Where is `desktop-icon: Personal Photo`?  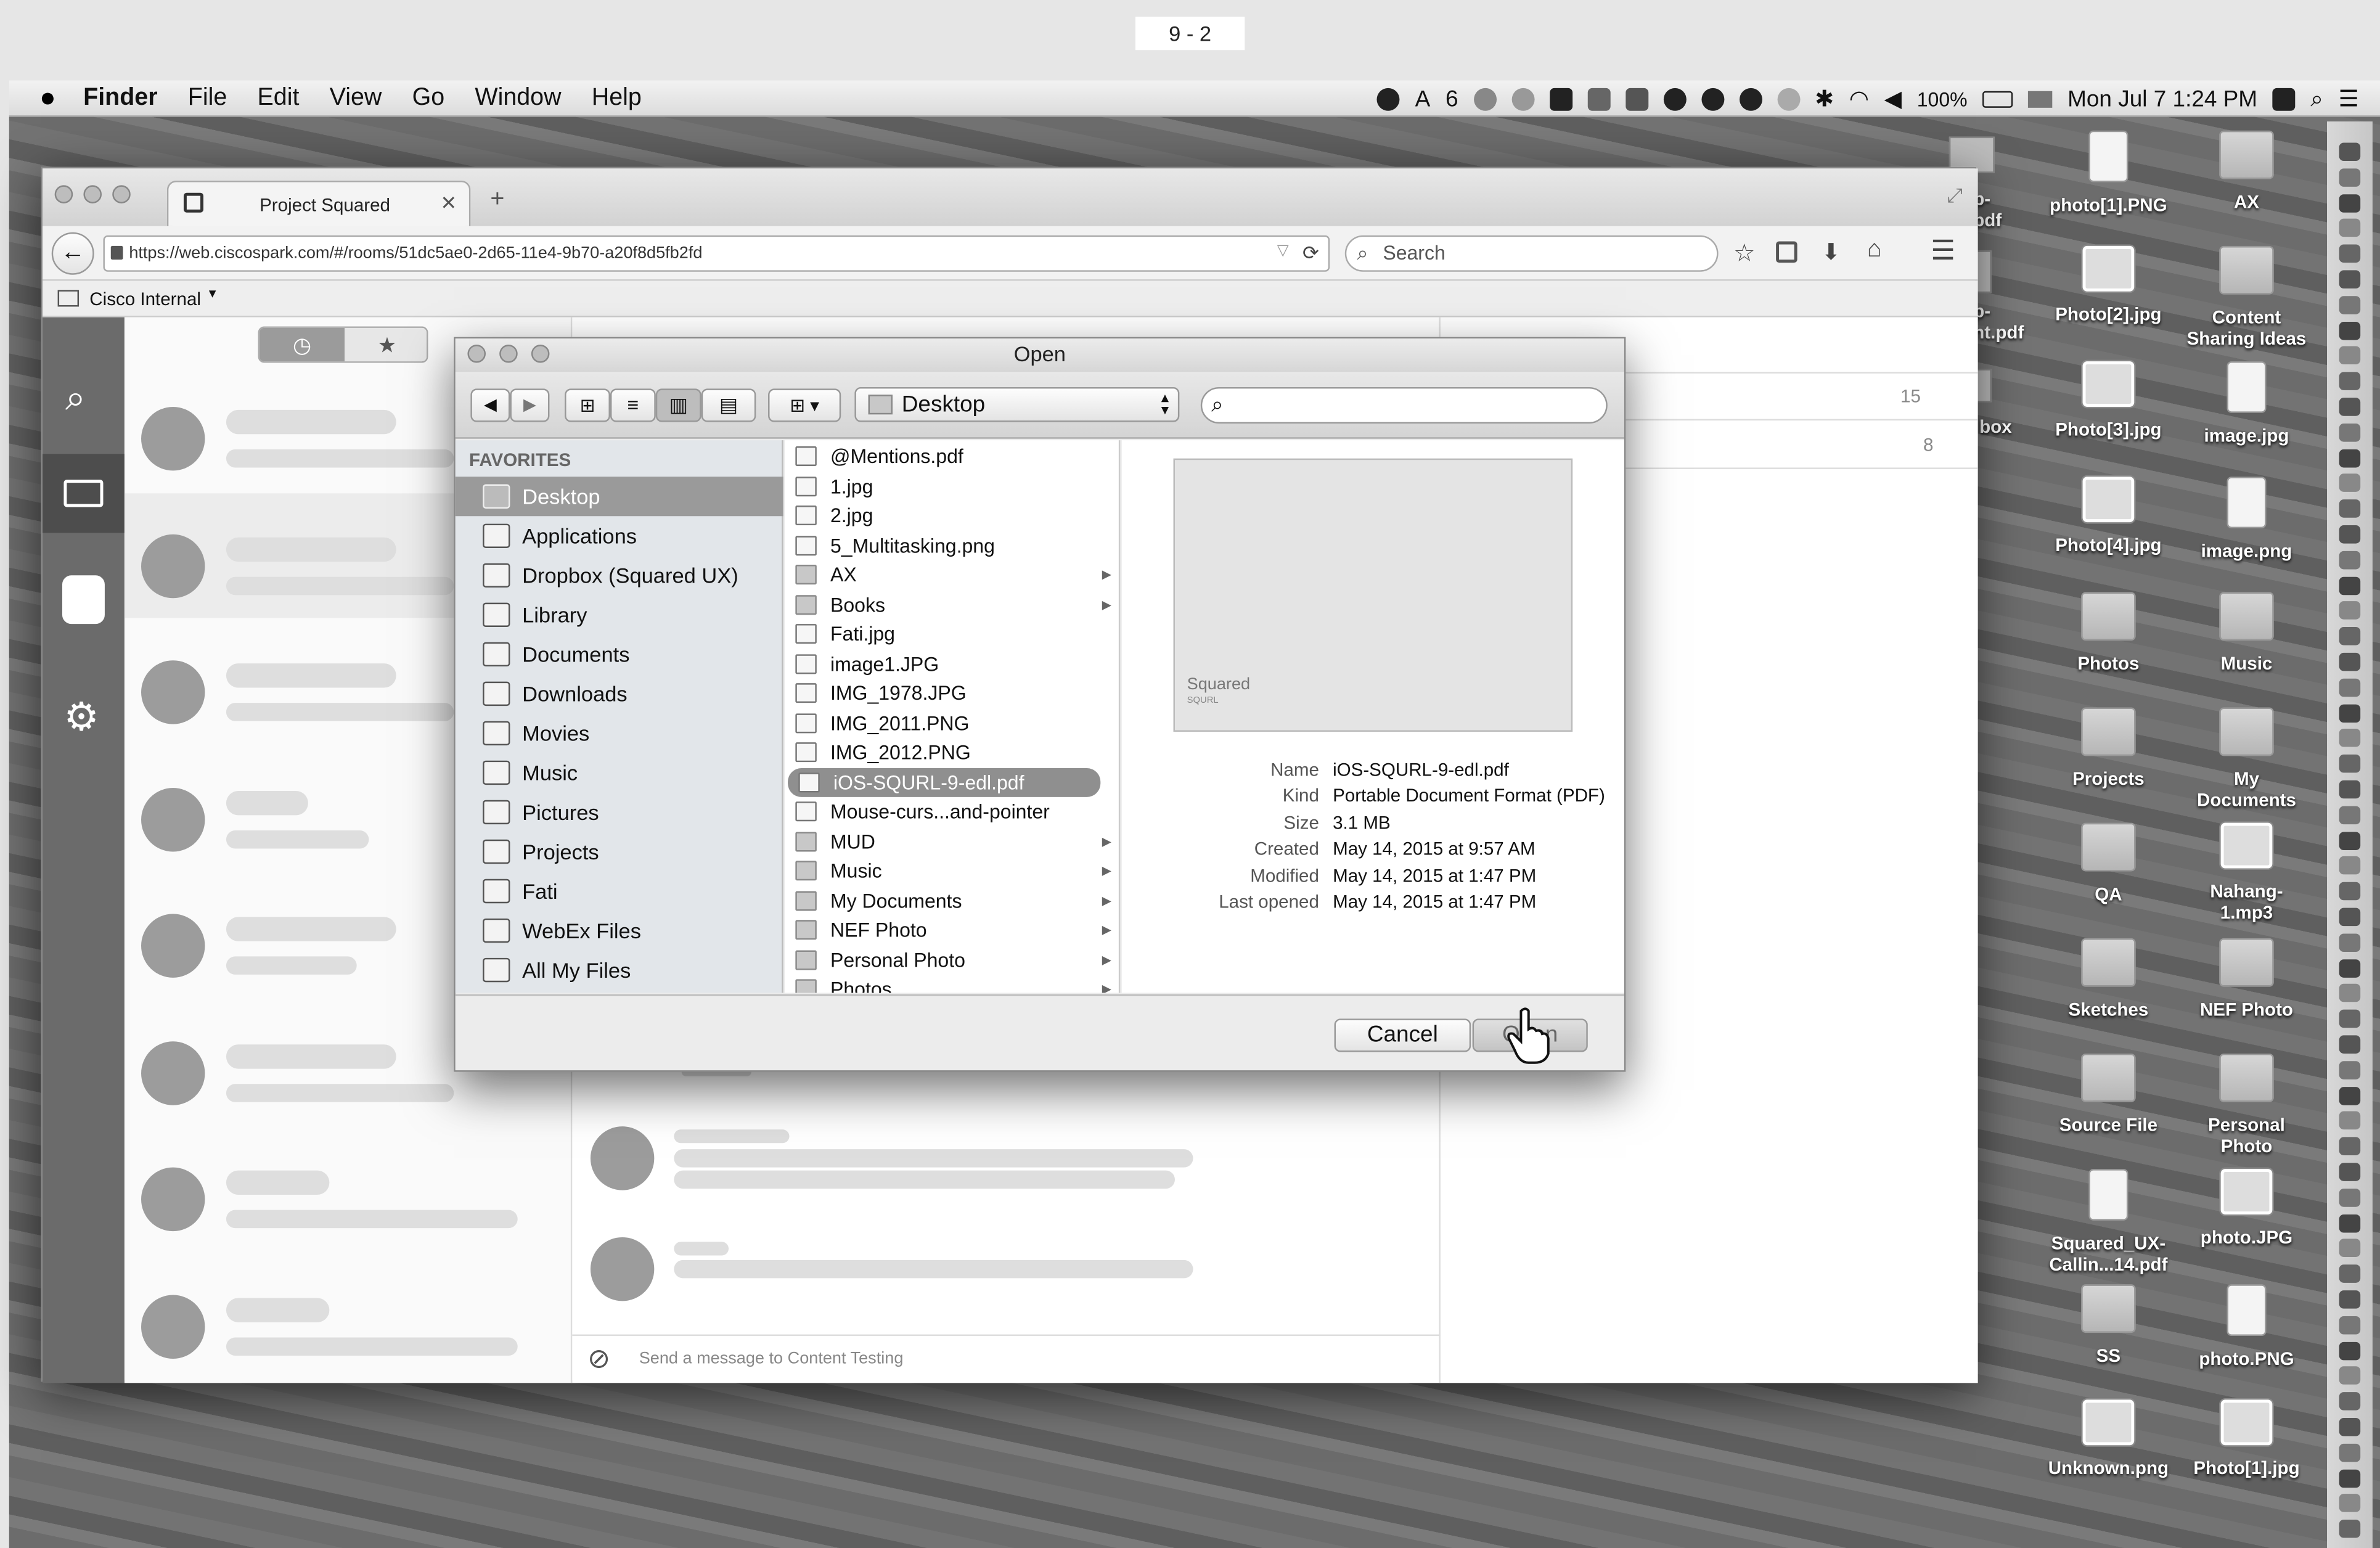
desktop-icon: Personal Photo is located at coordinates (2247, 1105).